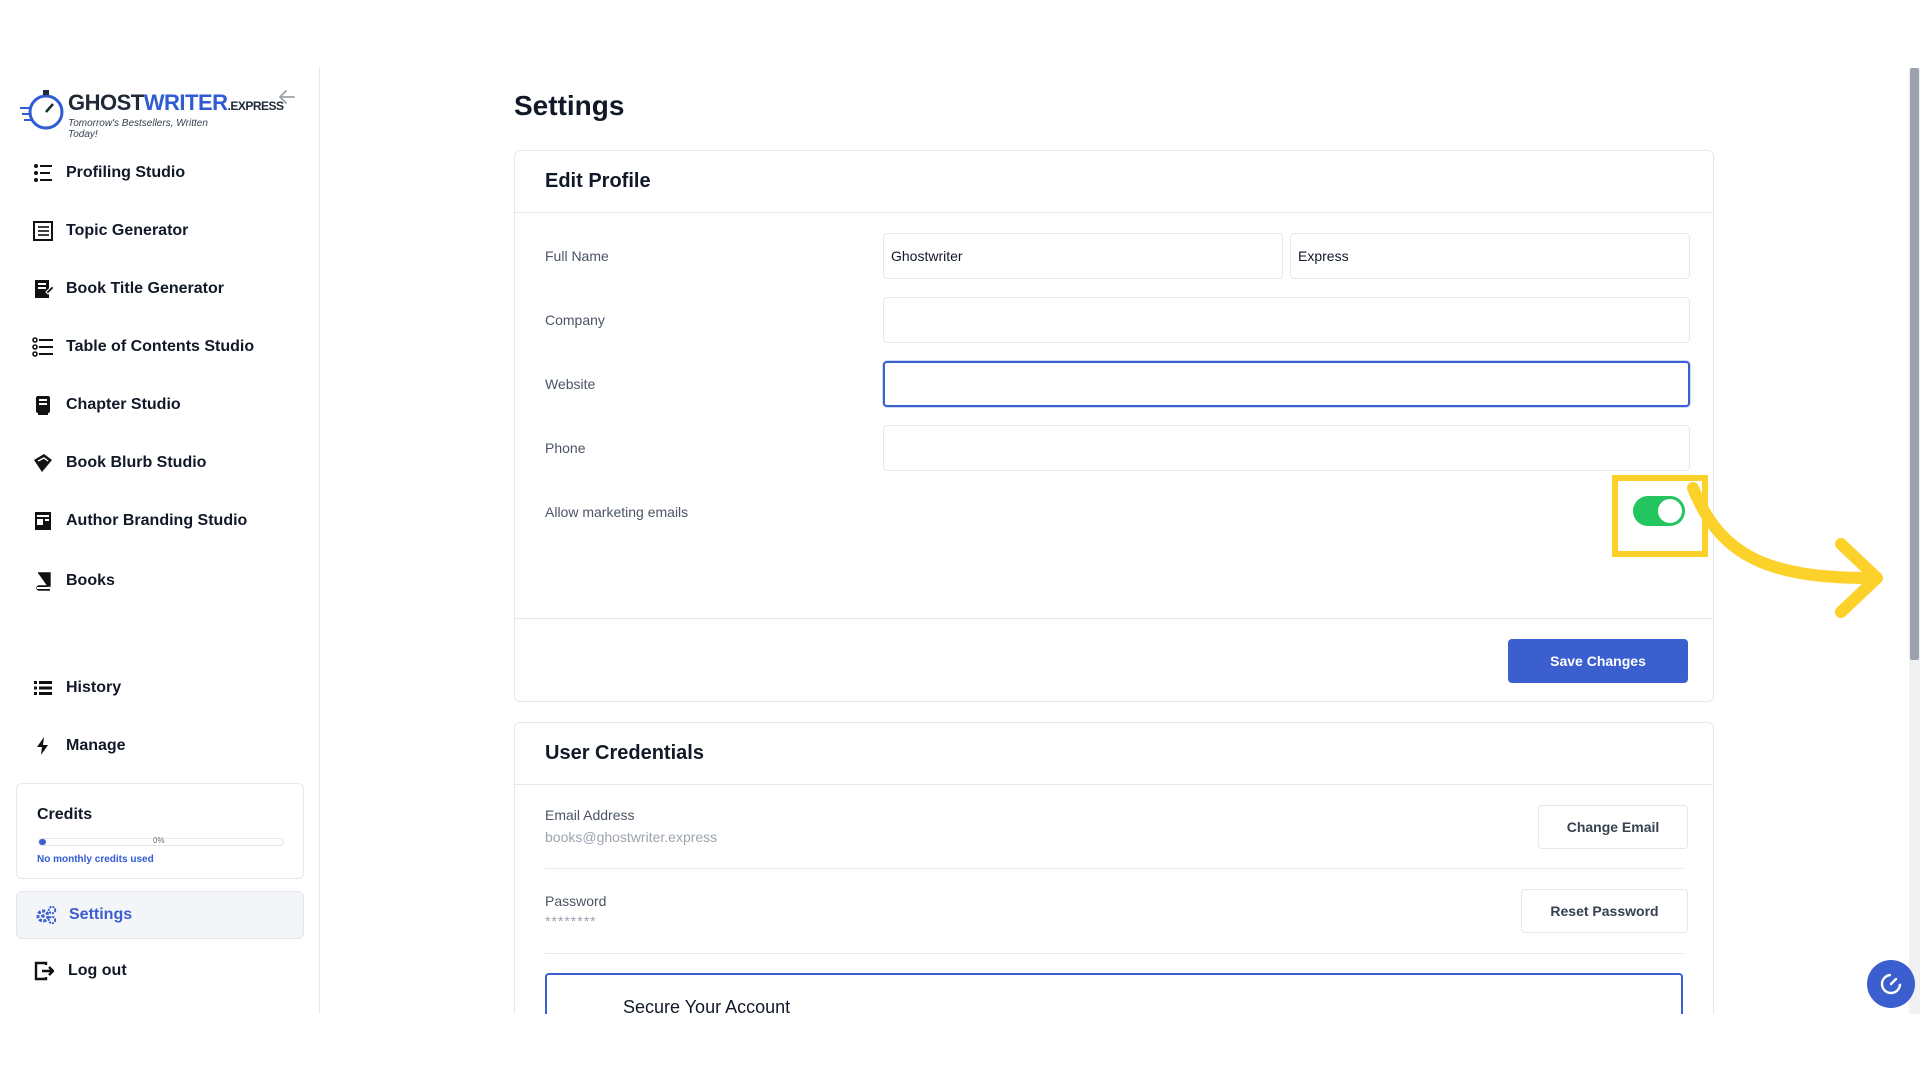  What do you see at coordinates (1114, 754) in the screenshot?
I see `user-credentials-header: User Credentials` at bounding box center [1114, 754].